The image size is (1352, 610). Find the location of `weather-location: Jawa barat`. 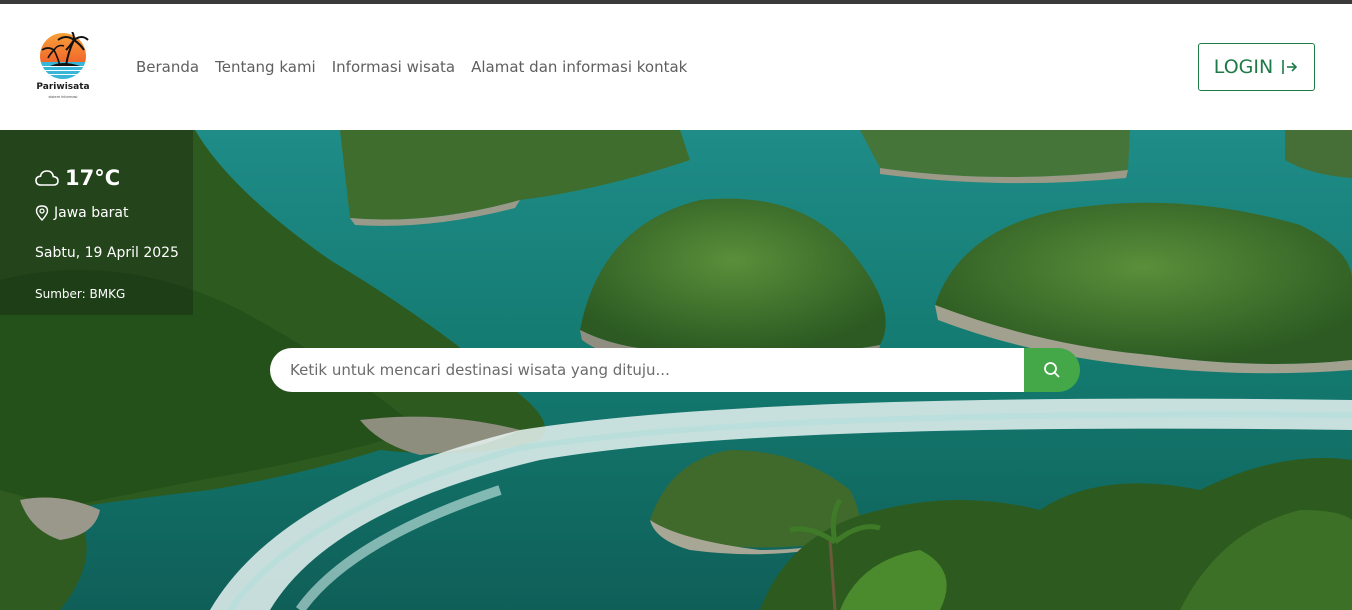

weather-location: Jawa barat is located at coordinates (81, 213).